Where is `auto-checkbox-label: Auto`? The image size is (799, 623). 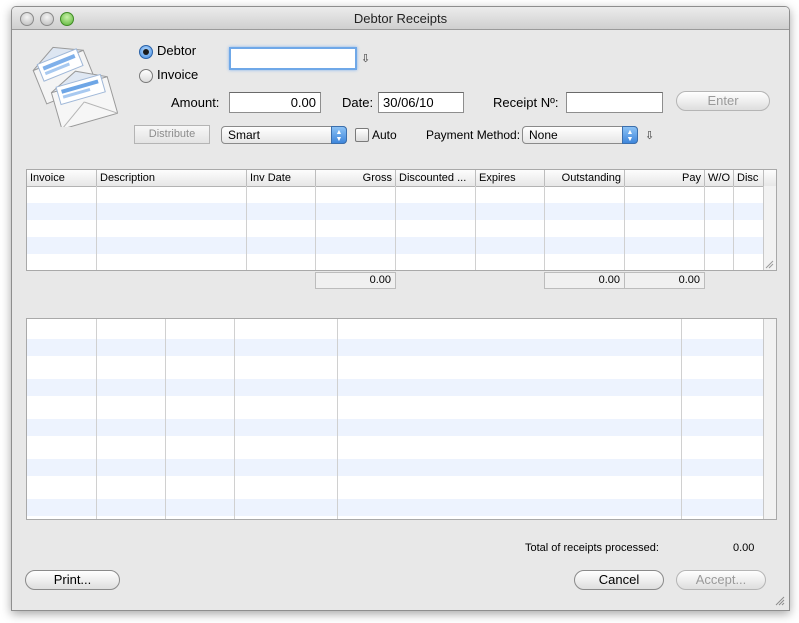
auto-checkbox-label: Auto is located at coordinates (384, 135).